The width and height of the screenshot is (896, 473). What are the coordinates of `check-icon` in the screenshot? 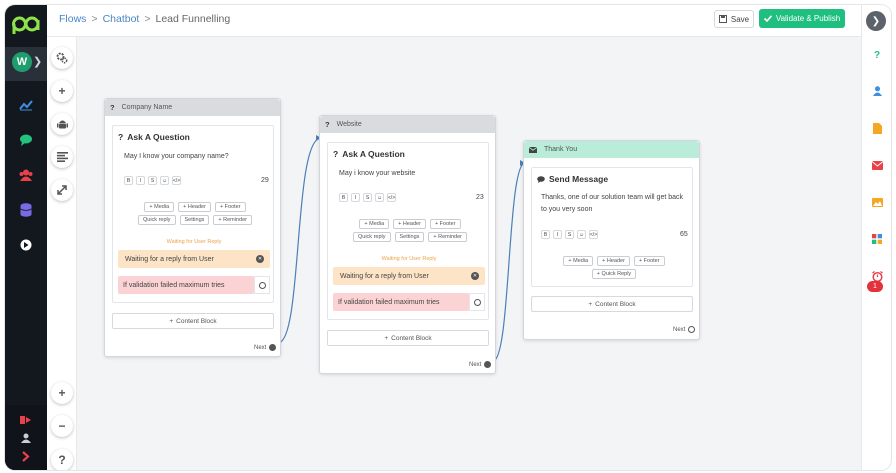 It's located at (767, 18).